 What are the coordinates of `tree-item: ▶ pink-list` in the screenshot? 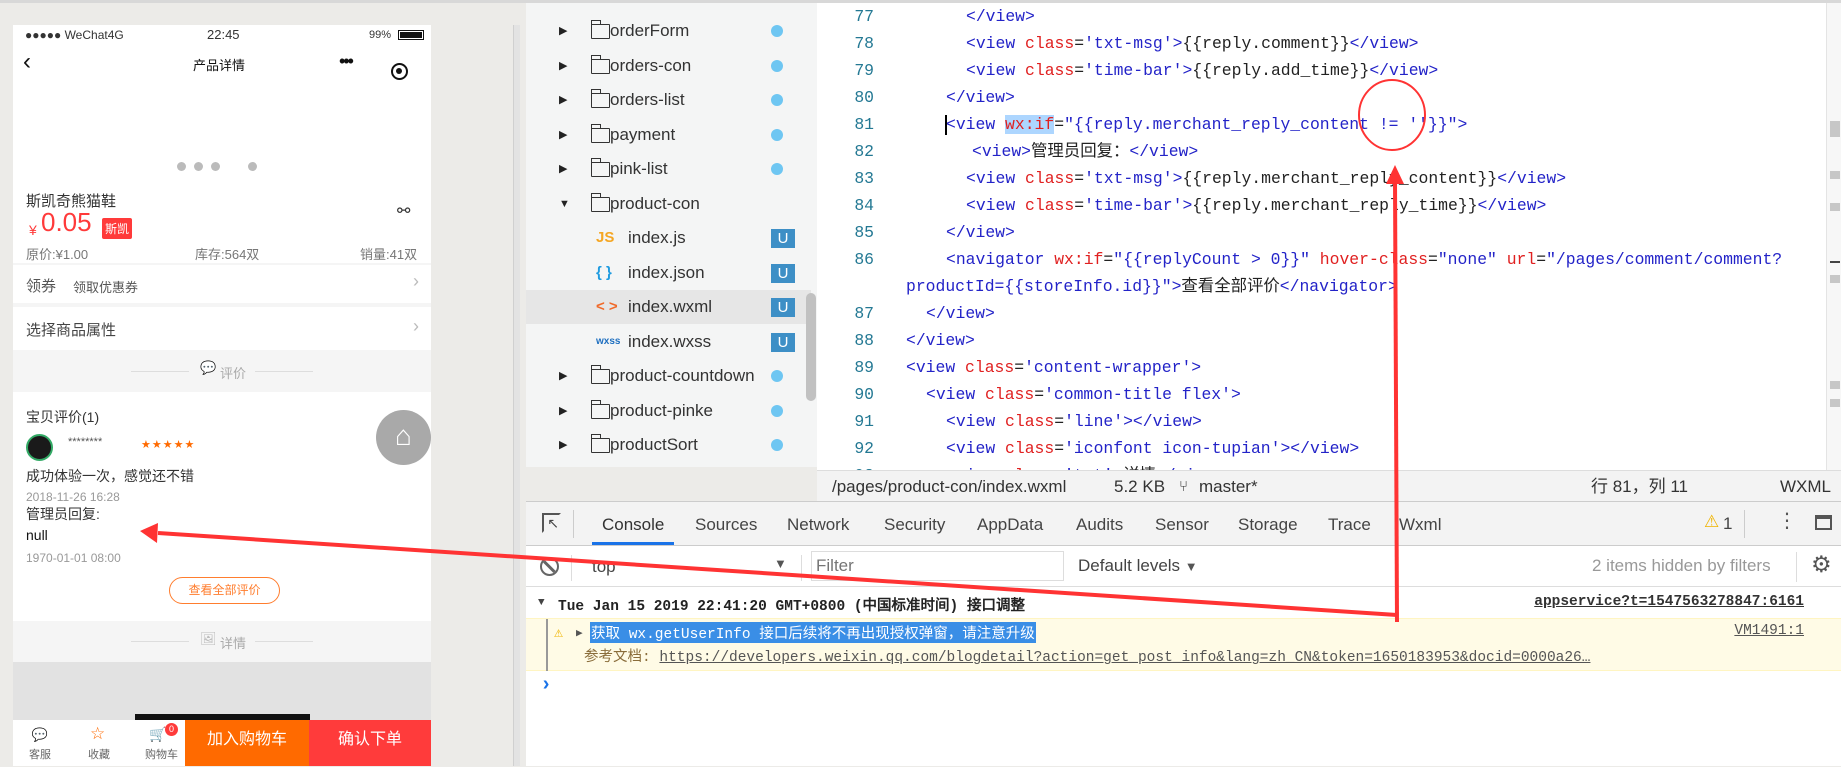 It's located at (668, 169).